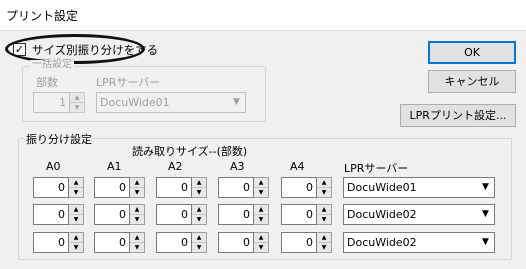 This screenshot has height=269, width=526. What do you see at coordinates (382, 214) in the screenshot?
I see `row2-lpr-server-value: DocuWide02` at bounding box center [382, 214].